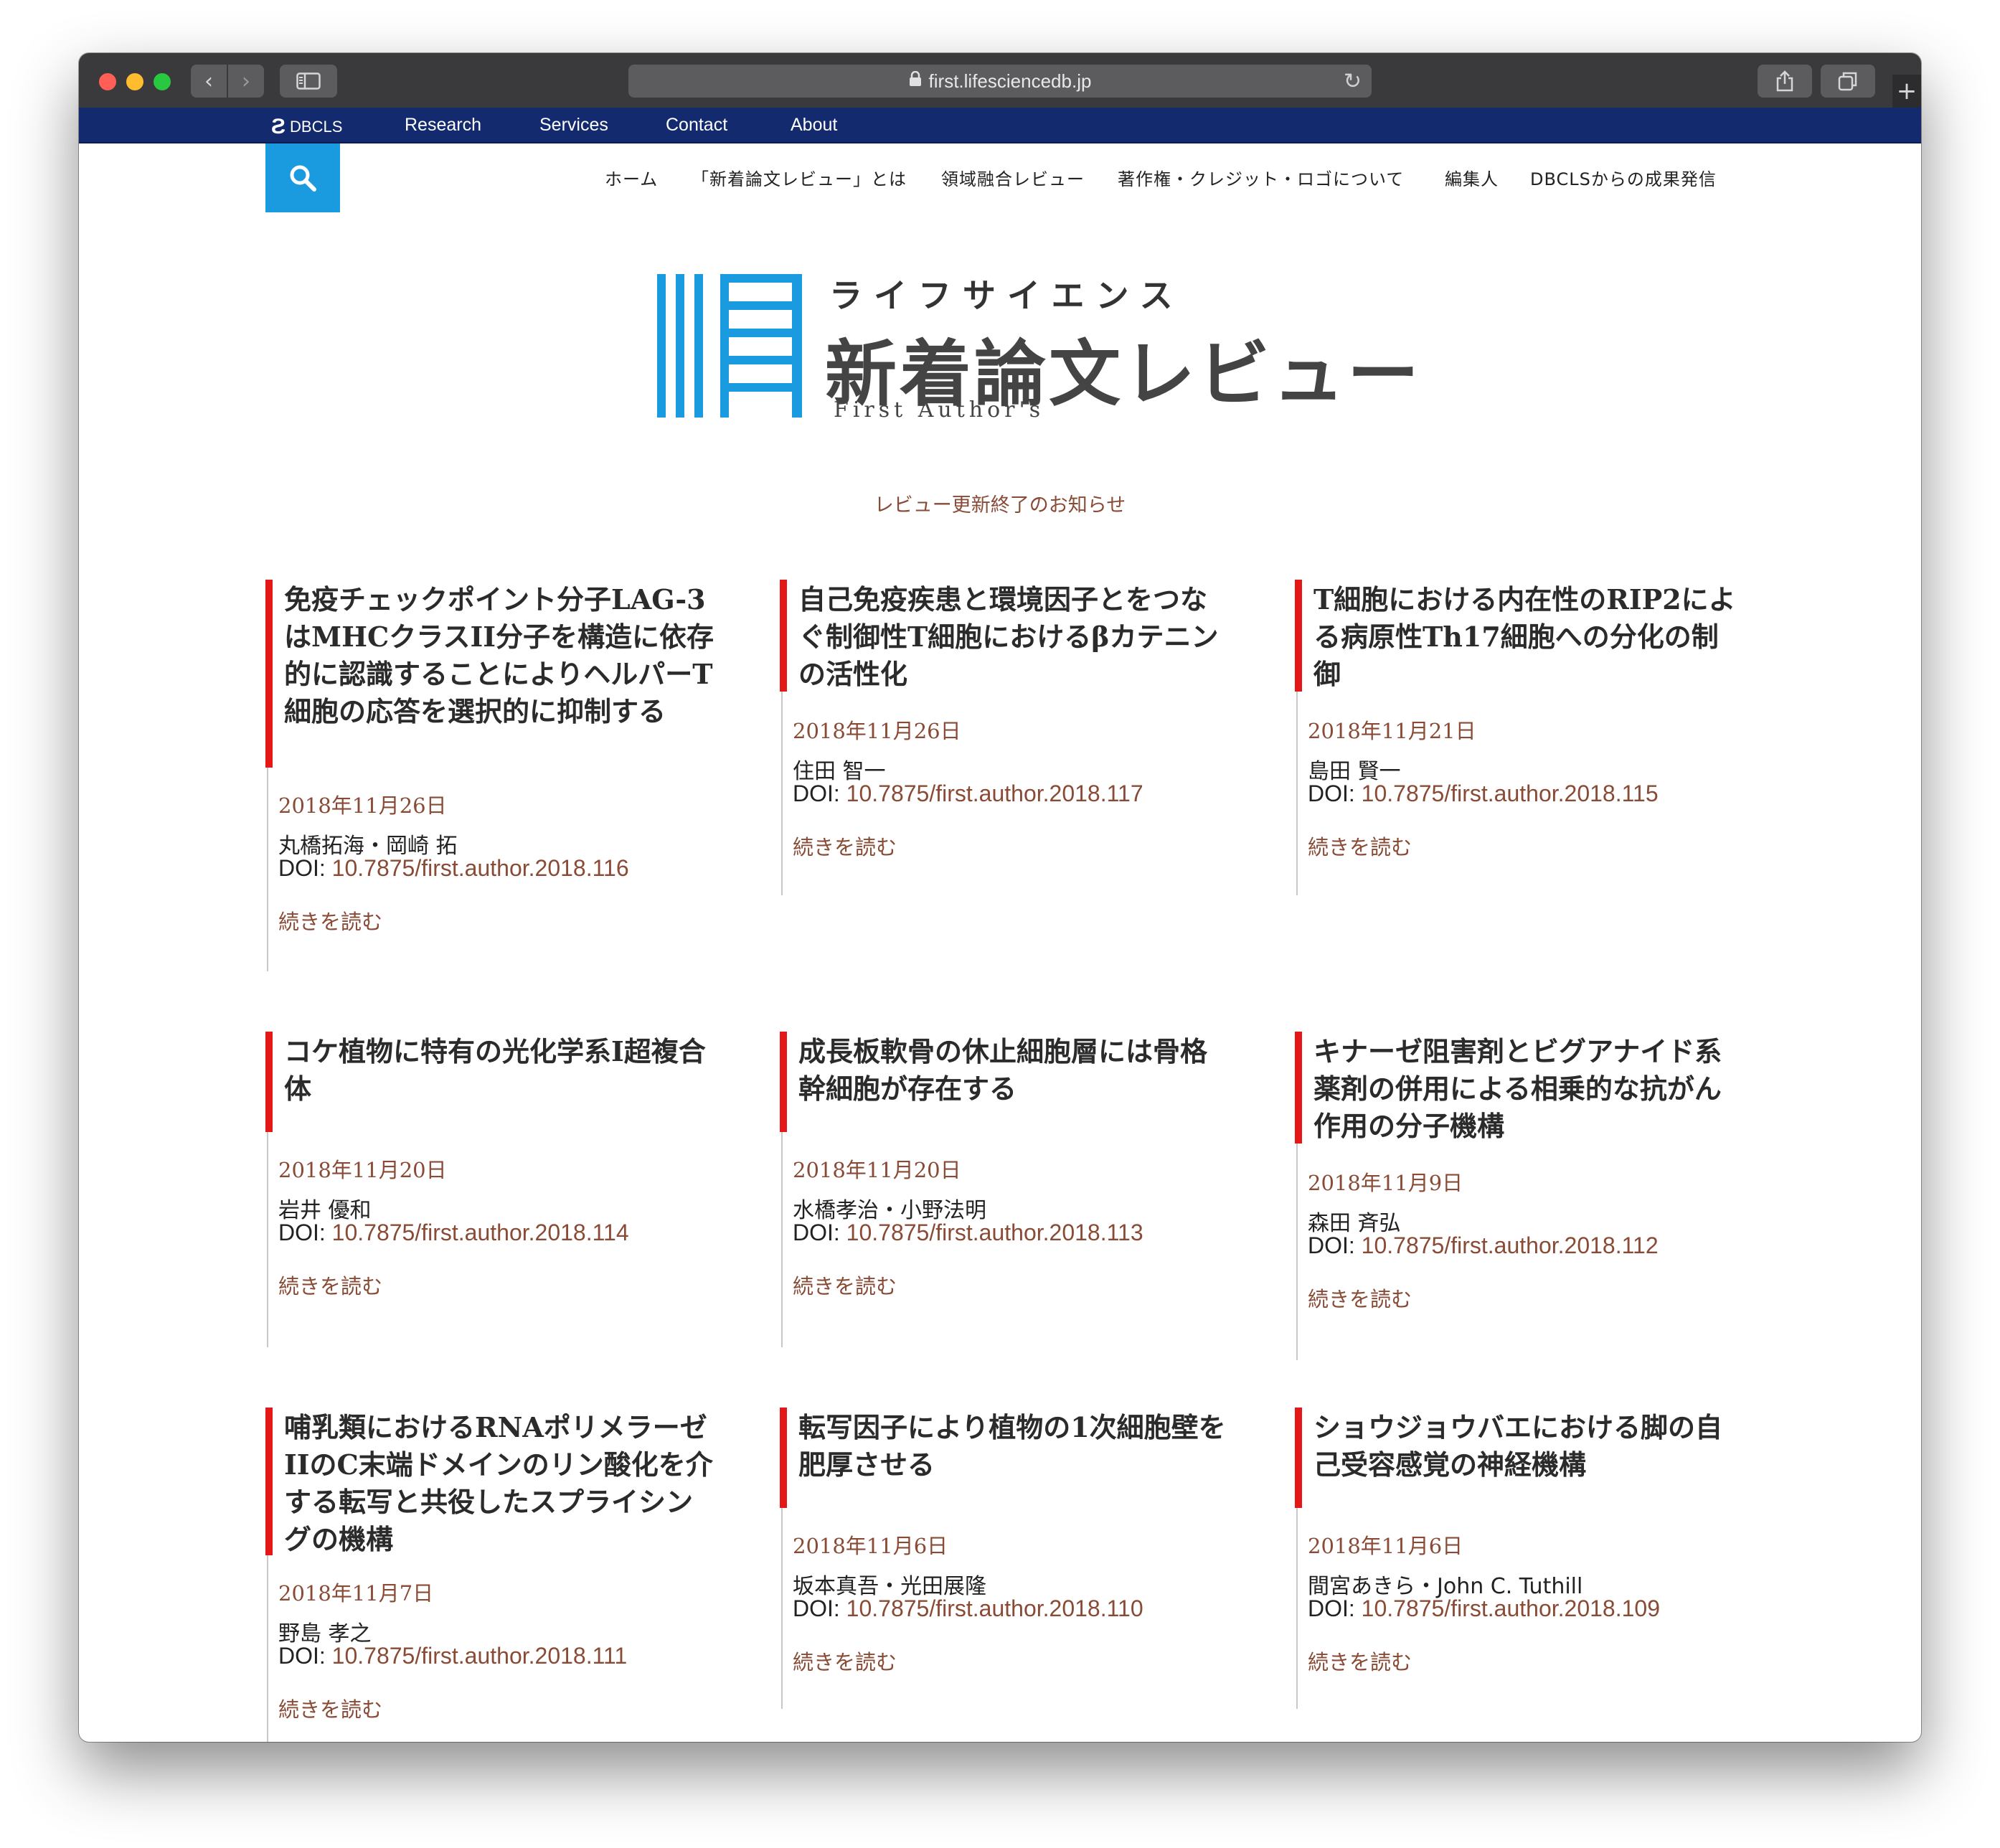 Image resolution: width=2000 pixels, height=1848 pixels. Describe the element at coordinates (134, 81) in the screenshot. I see `minimize-window-button` at that location.